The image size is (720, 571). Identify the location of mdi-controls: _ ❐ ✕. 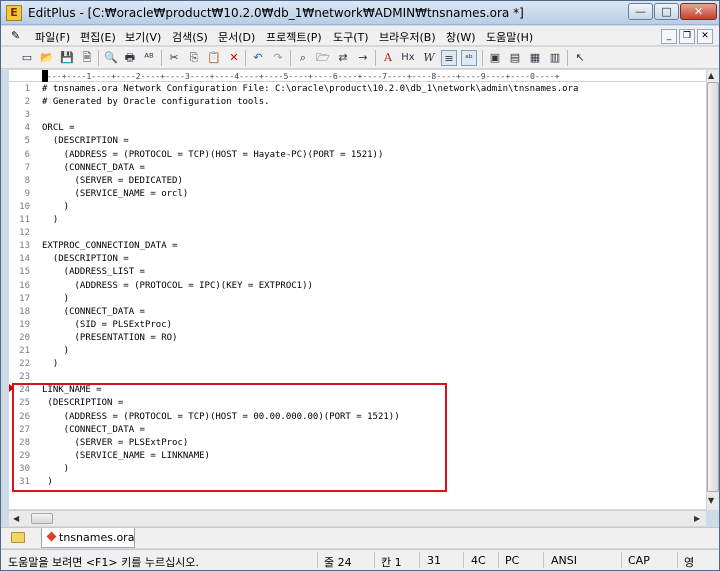
(686, 36).